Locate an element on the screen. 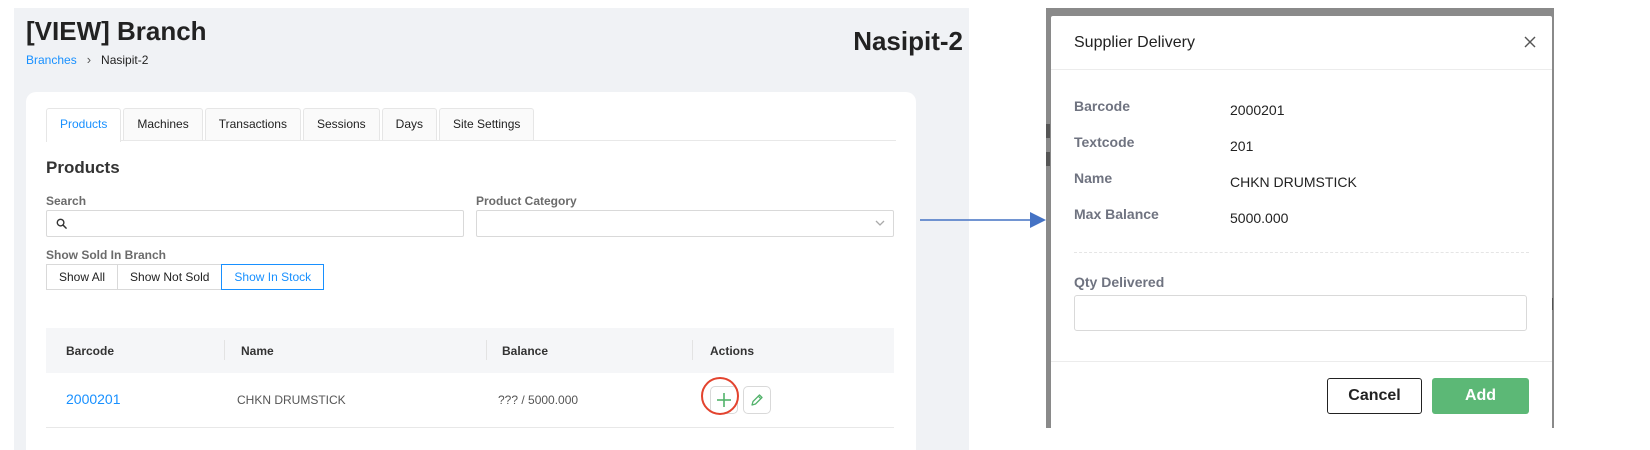  chevron-down-icon is located at coordinates (880, 223).